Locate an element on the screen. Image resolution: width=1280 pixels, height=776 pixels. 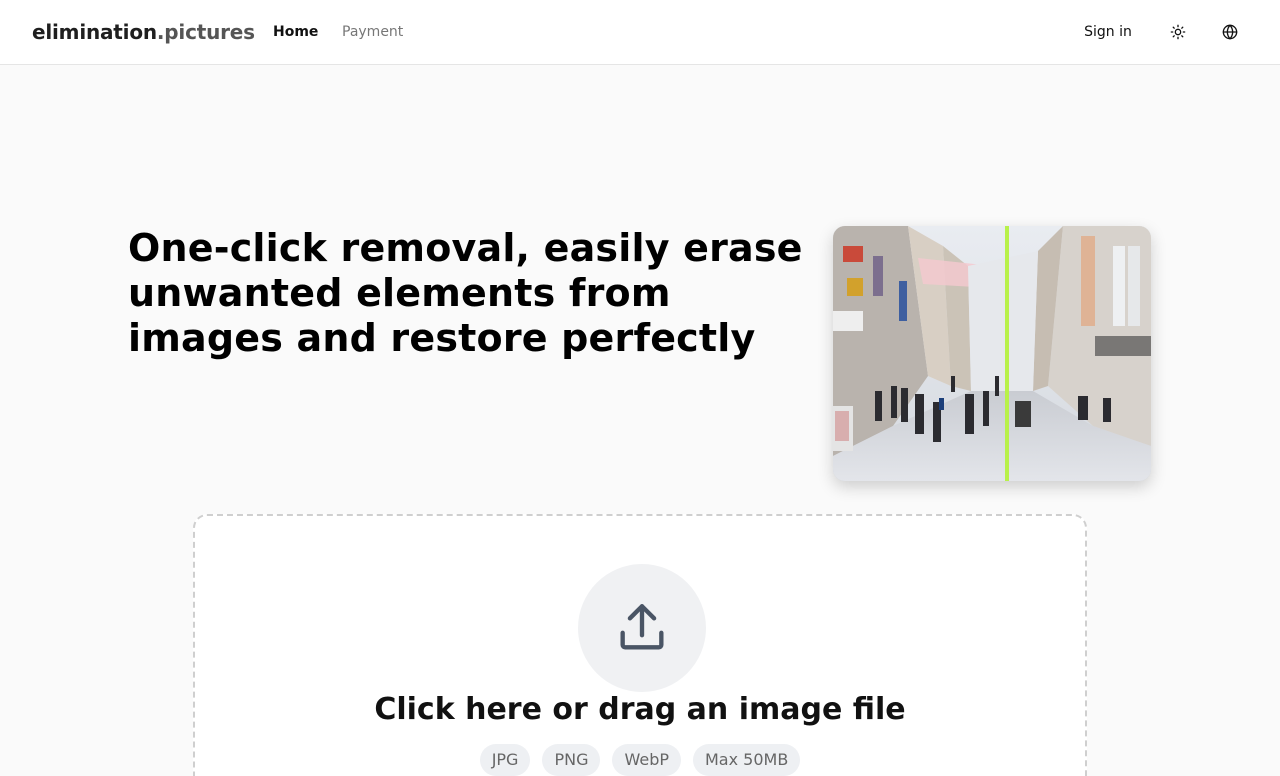
format-chips: JPG PNG WebP Max 50MB is located at coordinates (640, 760).